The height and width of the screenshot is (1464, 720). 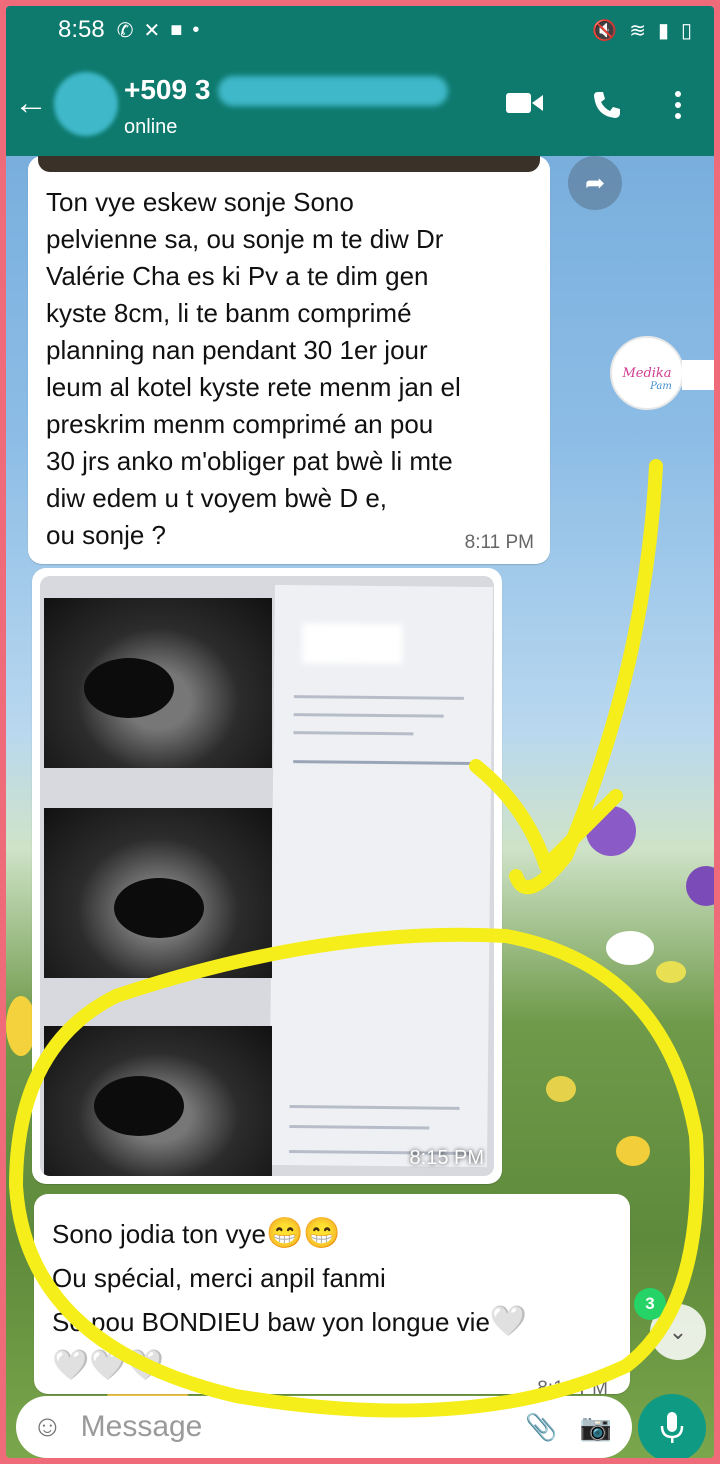 What do you see at coordinates (698, 375) in the screenshot?
I see `watermark-tab` at bounding box center [698, 375].